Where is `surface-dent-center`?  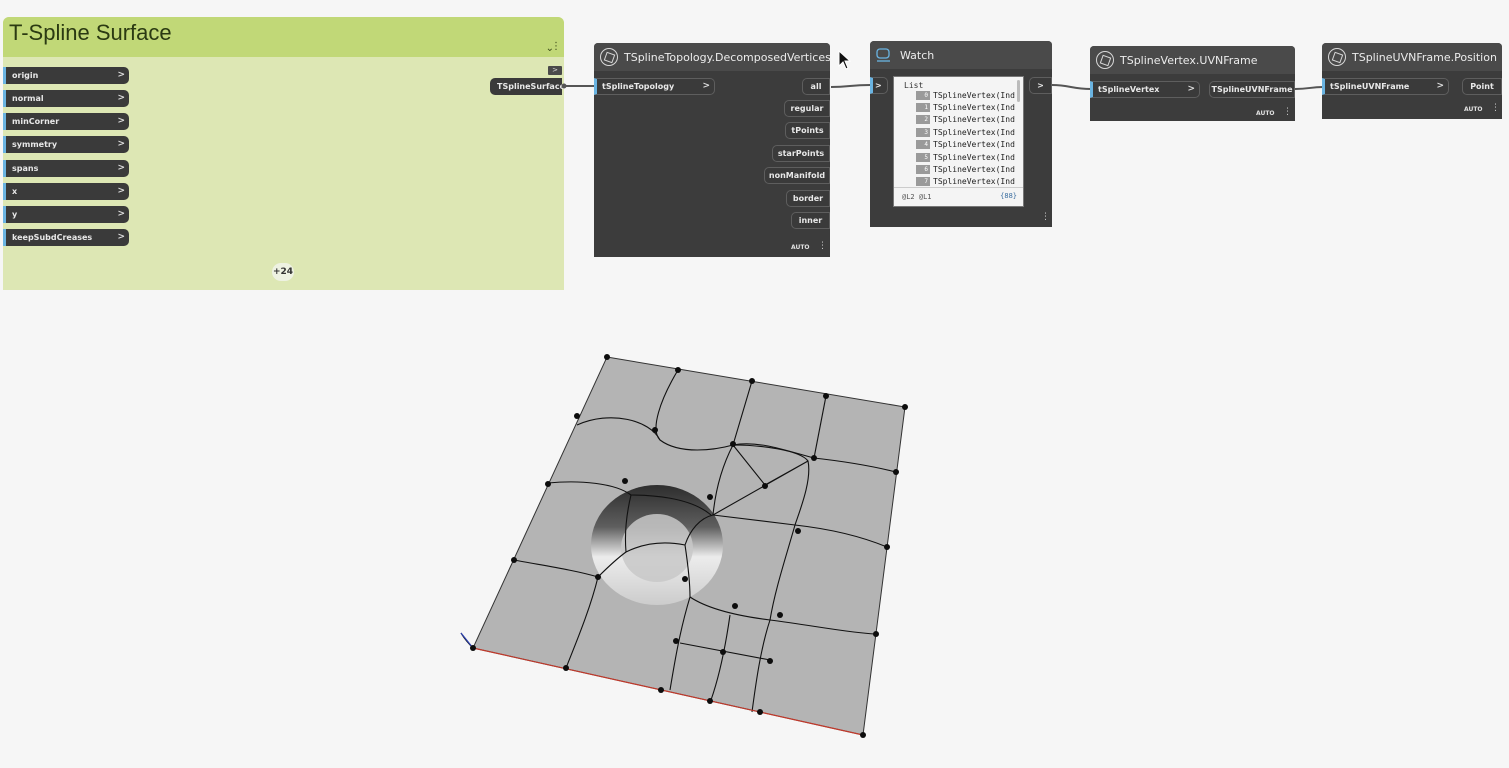 surface-dent-center is located at coordinates (657, 548).